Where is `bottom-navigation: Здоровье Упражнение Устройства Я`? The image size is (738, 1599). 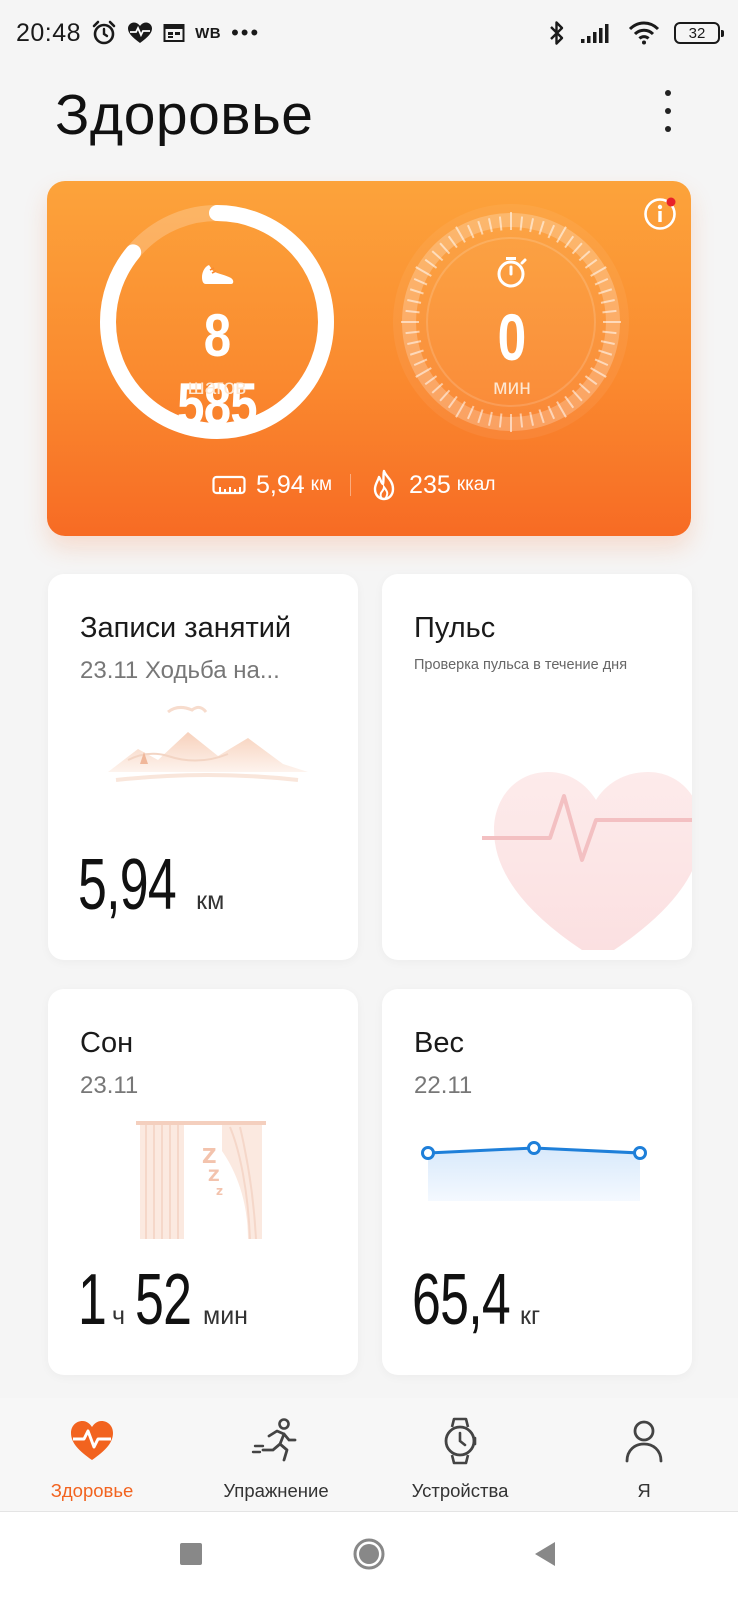 bottom-navigation: Здоровье Упражнение Устройства Я is located at coordinates (369, 1455).